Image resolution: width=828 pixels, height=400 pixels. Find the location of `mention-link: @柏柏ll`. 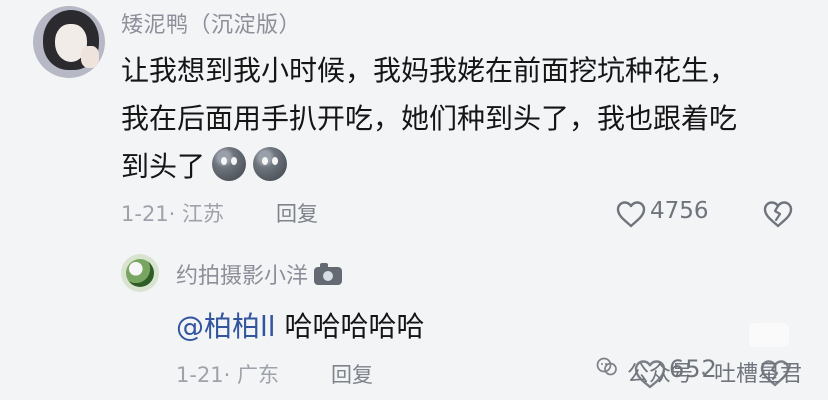

mention-link: @柏柏ll is located at coordinates (226, 326).